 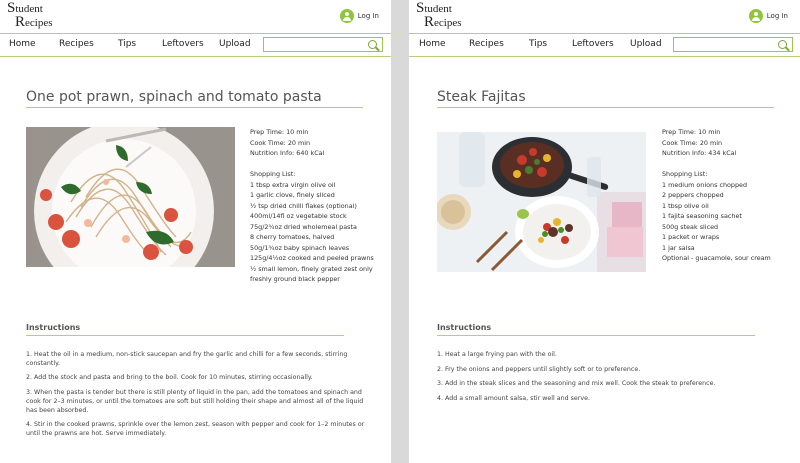 I want to click on shopping-item: 2 peppers chopped, so click(x=693, y=195).